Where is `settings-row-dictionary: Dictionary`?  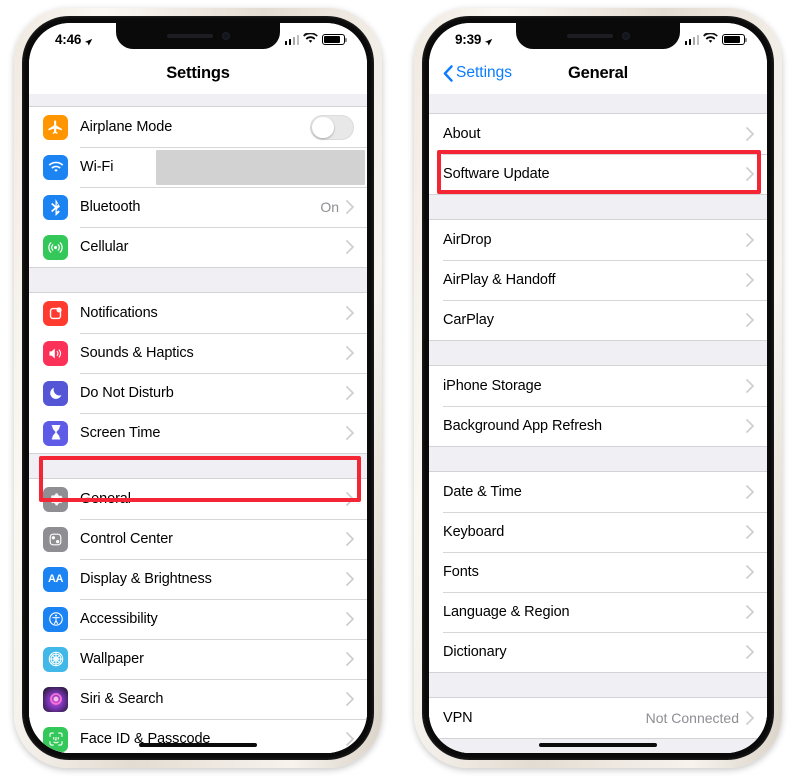
settings-row-dictionary: Dictionary is located at coordinates (598, 652).